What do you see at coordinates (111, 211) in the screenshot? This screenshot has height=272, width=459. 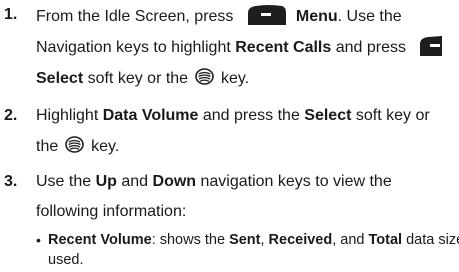 I see `step-3-line-2: following information:` at bounding box center [111, 211].